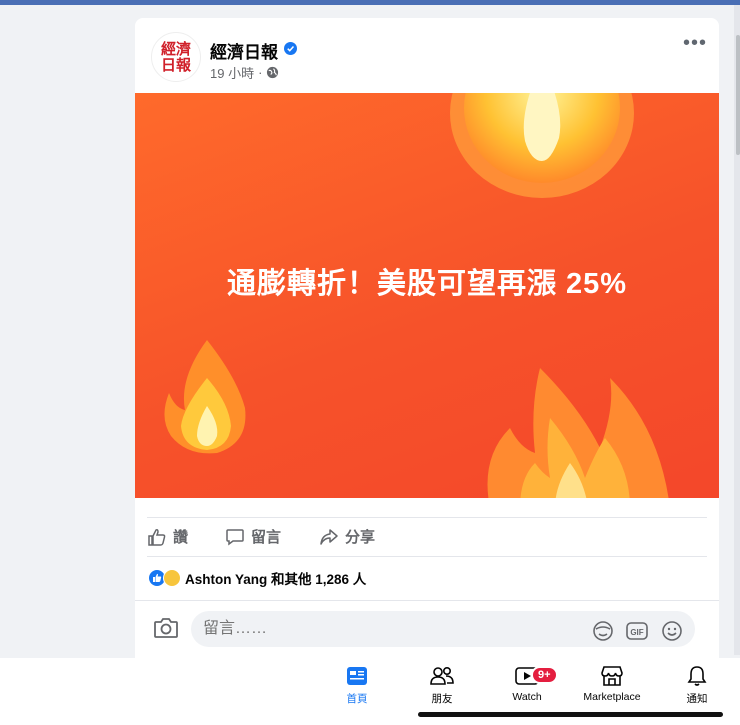  I want to click on comment-button: 留言, so click(253, 536).